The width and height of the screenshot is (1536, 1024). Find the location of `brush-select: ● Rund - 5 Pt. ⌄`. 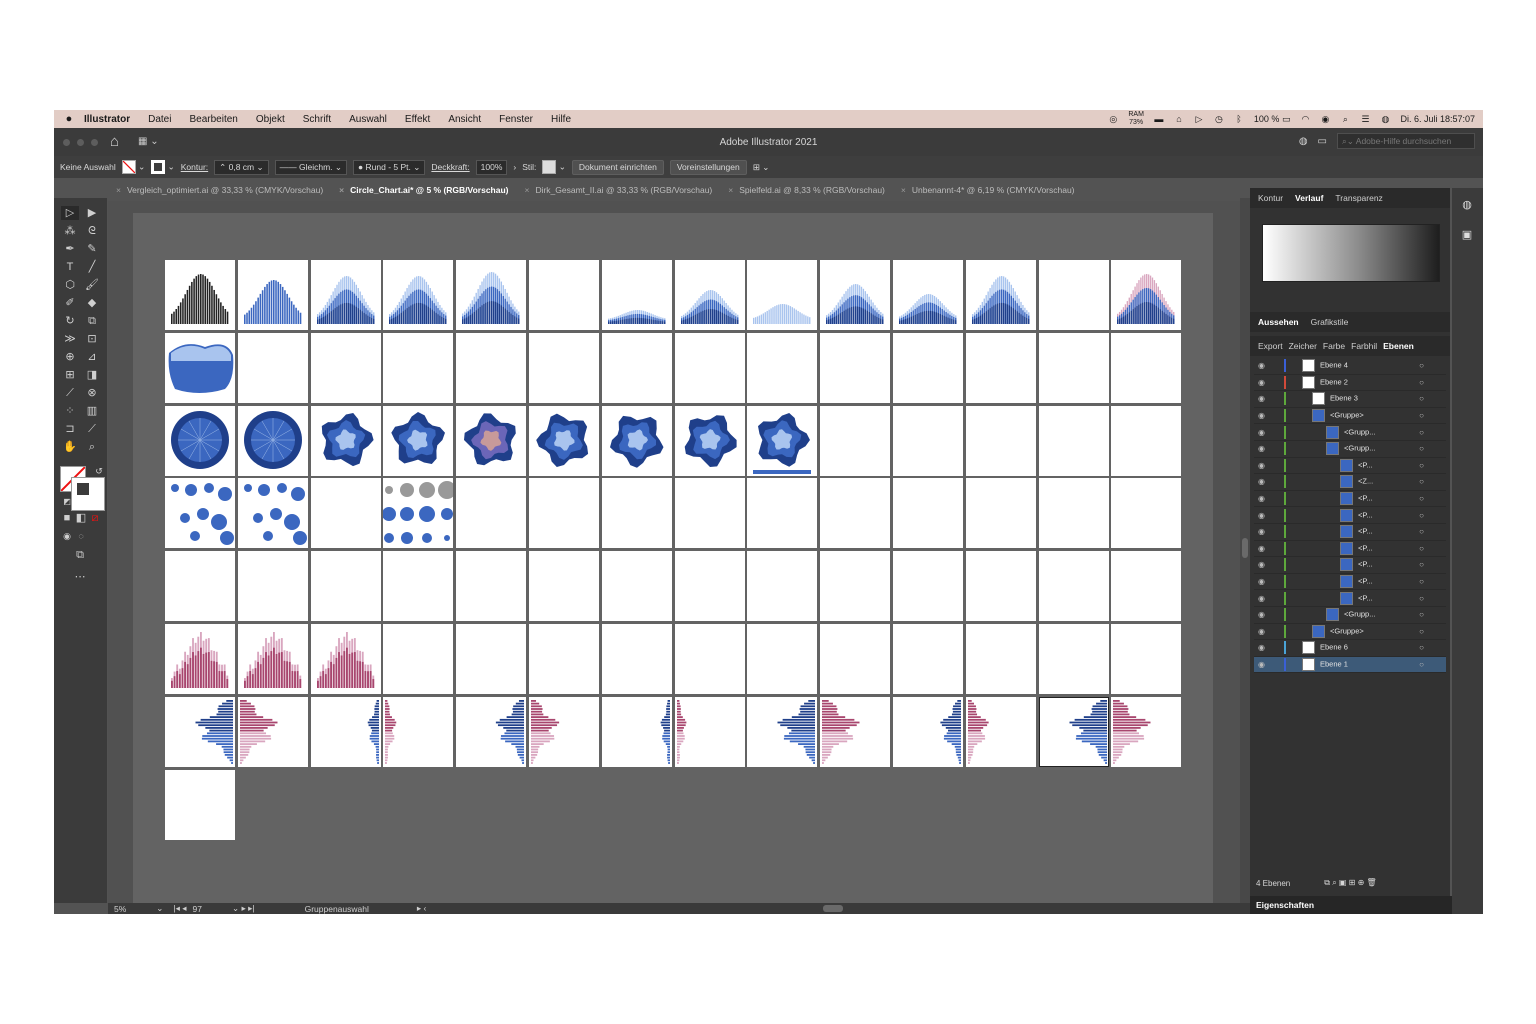

brush-select: ● Rund - 5 Pt. ⌄ is located at coordinates (389, 167).